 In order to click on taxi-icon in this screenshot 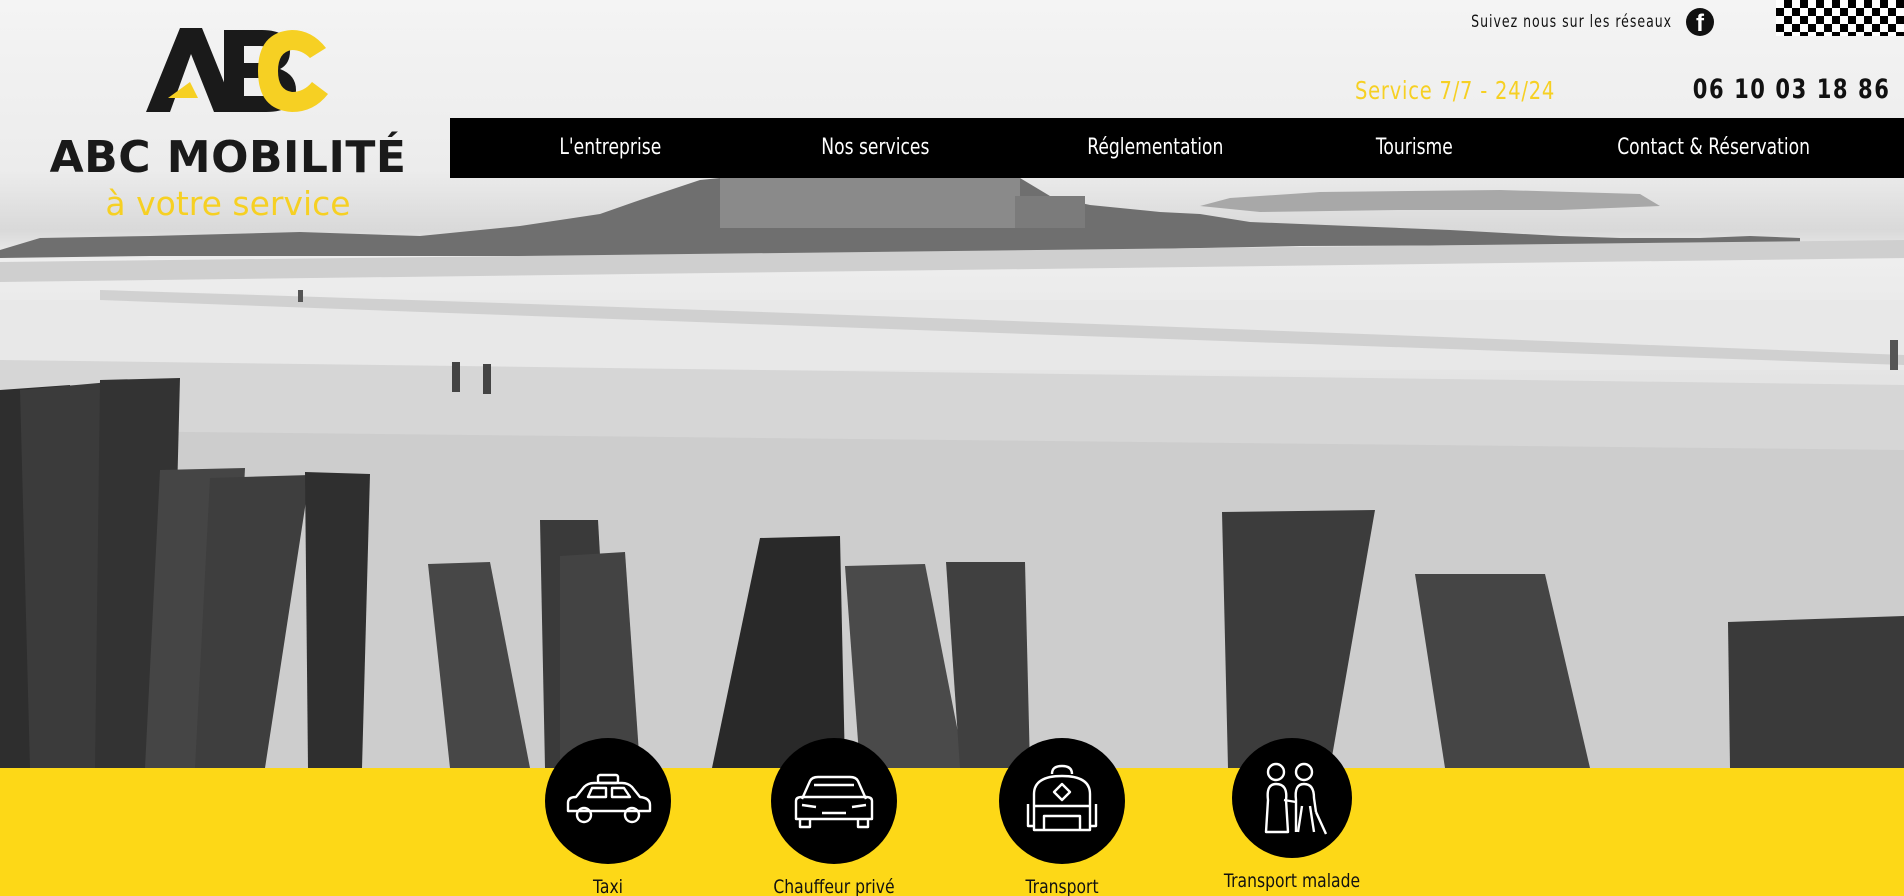, I will do `click(608, 801)`.